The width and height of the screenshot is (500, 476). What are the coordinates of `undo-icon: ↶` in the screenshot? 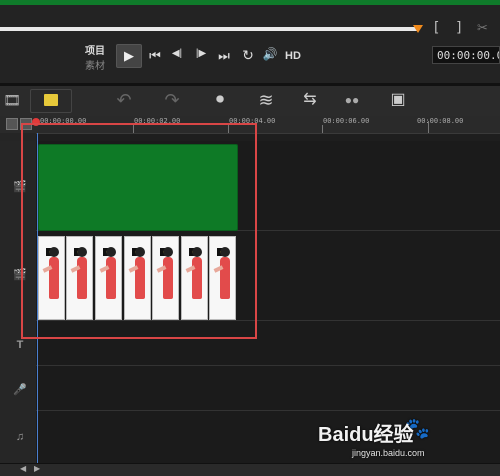 It's located at (124, 100).